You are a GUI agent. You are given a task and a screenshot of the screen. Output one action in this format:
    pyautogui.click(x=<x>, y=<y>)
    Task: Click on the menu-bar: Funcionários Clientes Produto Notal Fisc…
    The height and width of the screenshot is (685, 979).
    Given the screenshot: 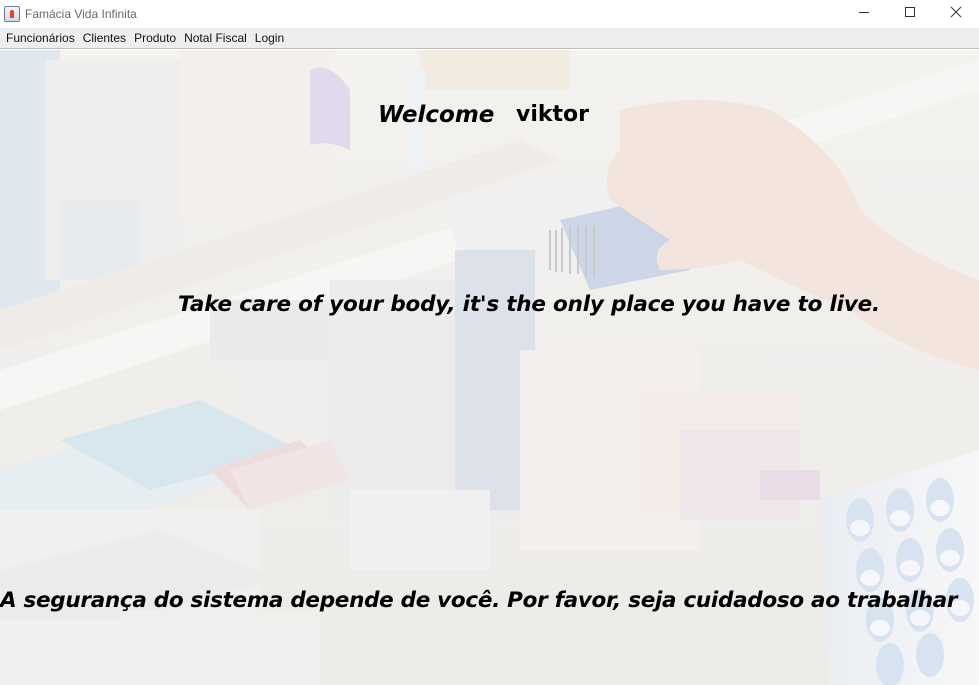 What is the action you would take?
    pyautogui.click(x=489, y=38)
    